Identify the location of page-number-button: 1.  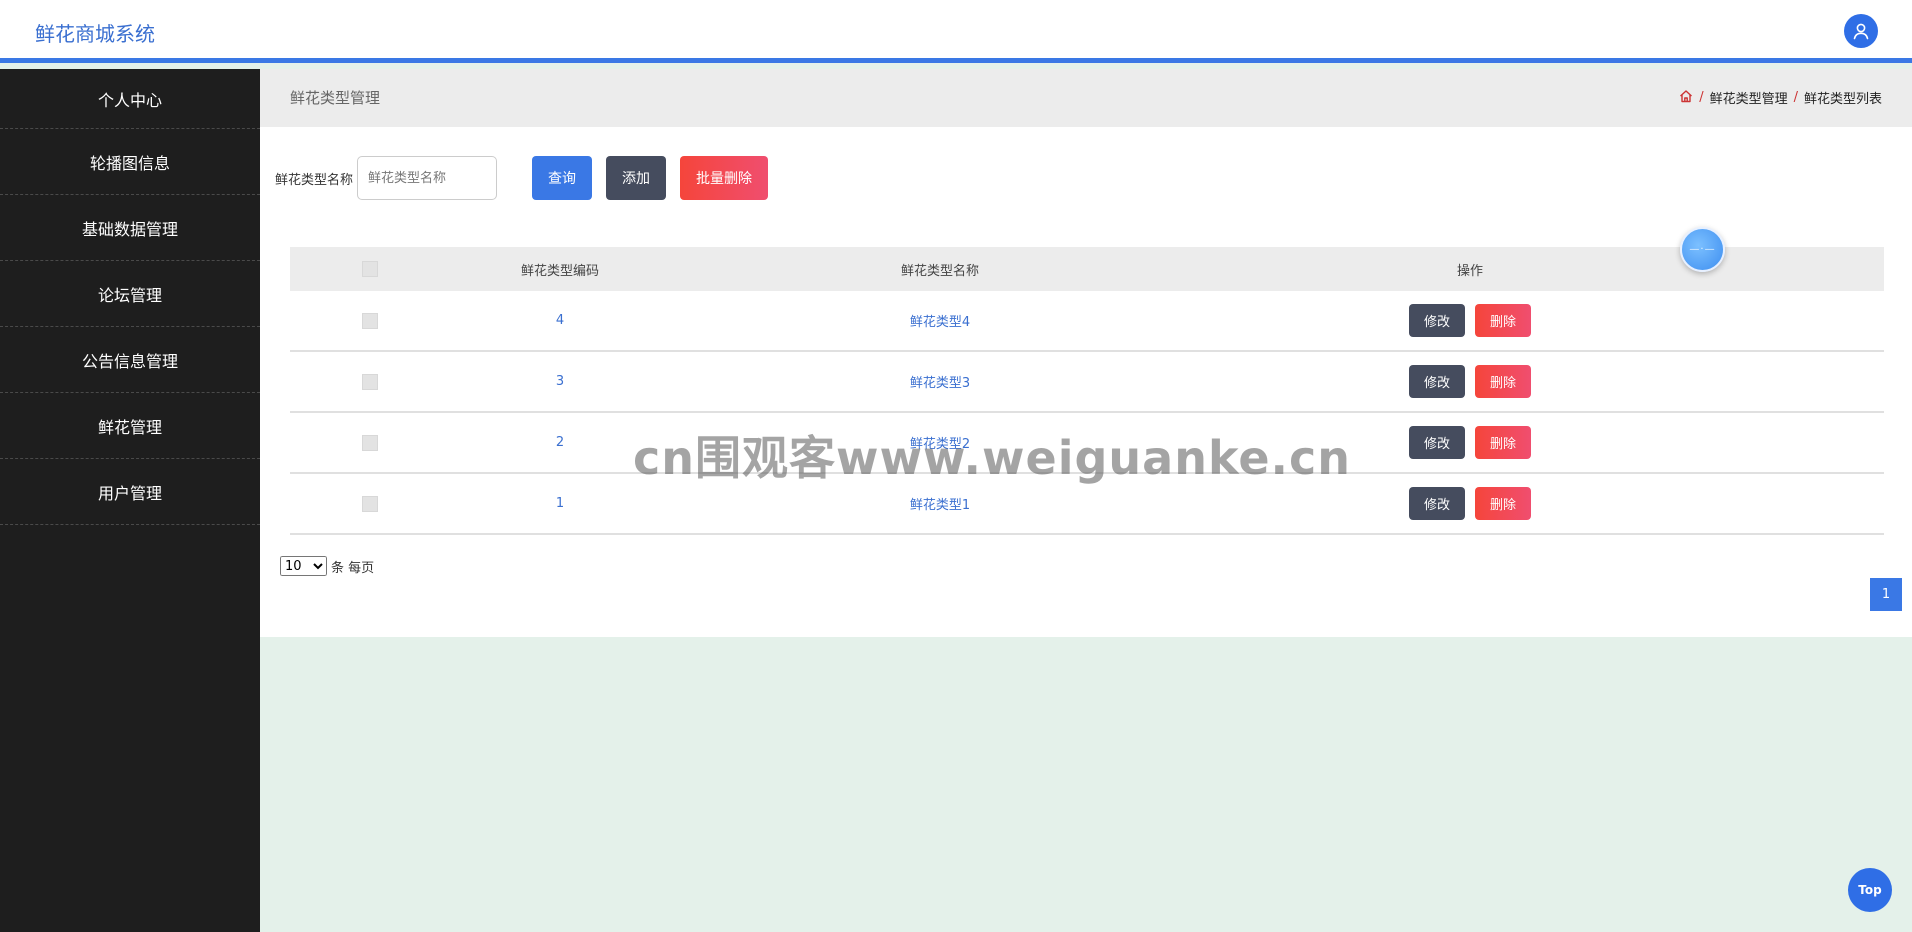
(1886, 594).